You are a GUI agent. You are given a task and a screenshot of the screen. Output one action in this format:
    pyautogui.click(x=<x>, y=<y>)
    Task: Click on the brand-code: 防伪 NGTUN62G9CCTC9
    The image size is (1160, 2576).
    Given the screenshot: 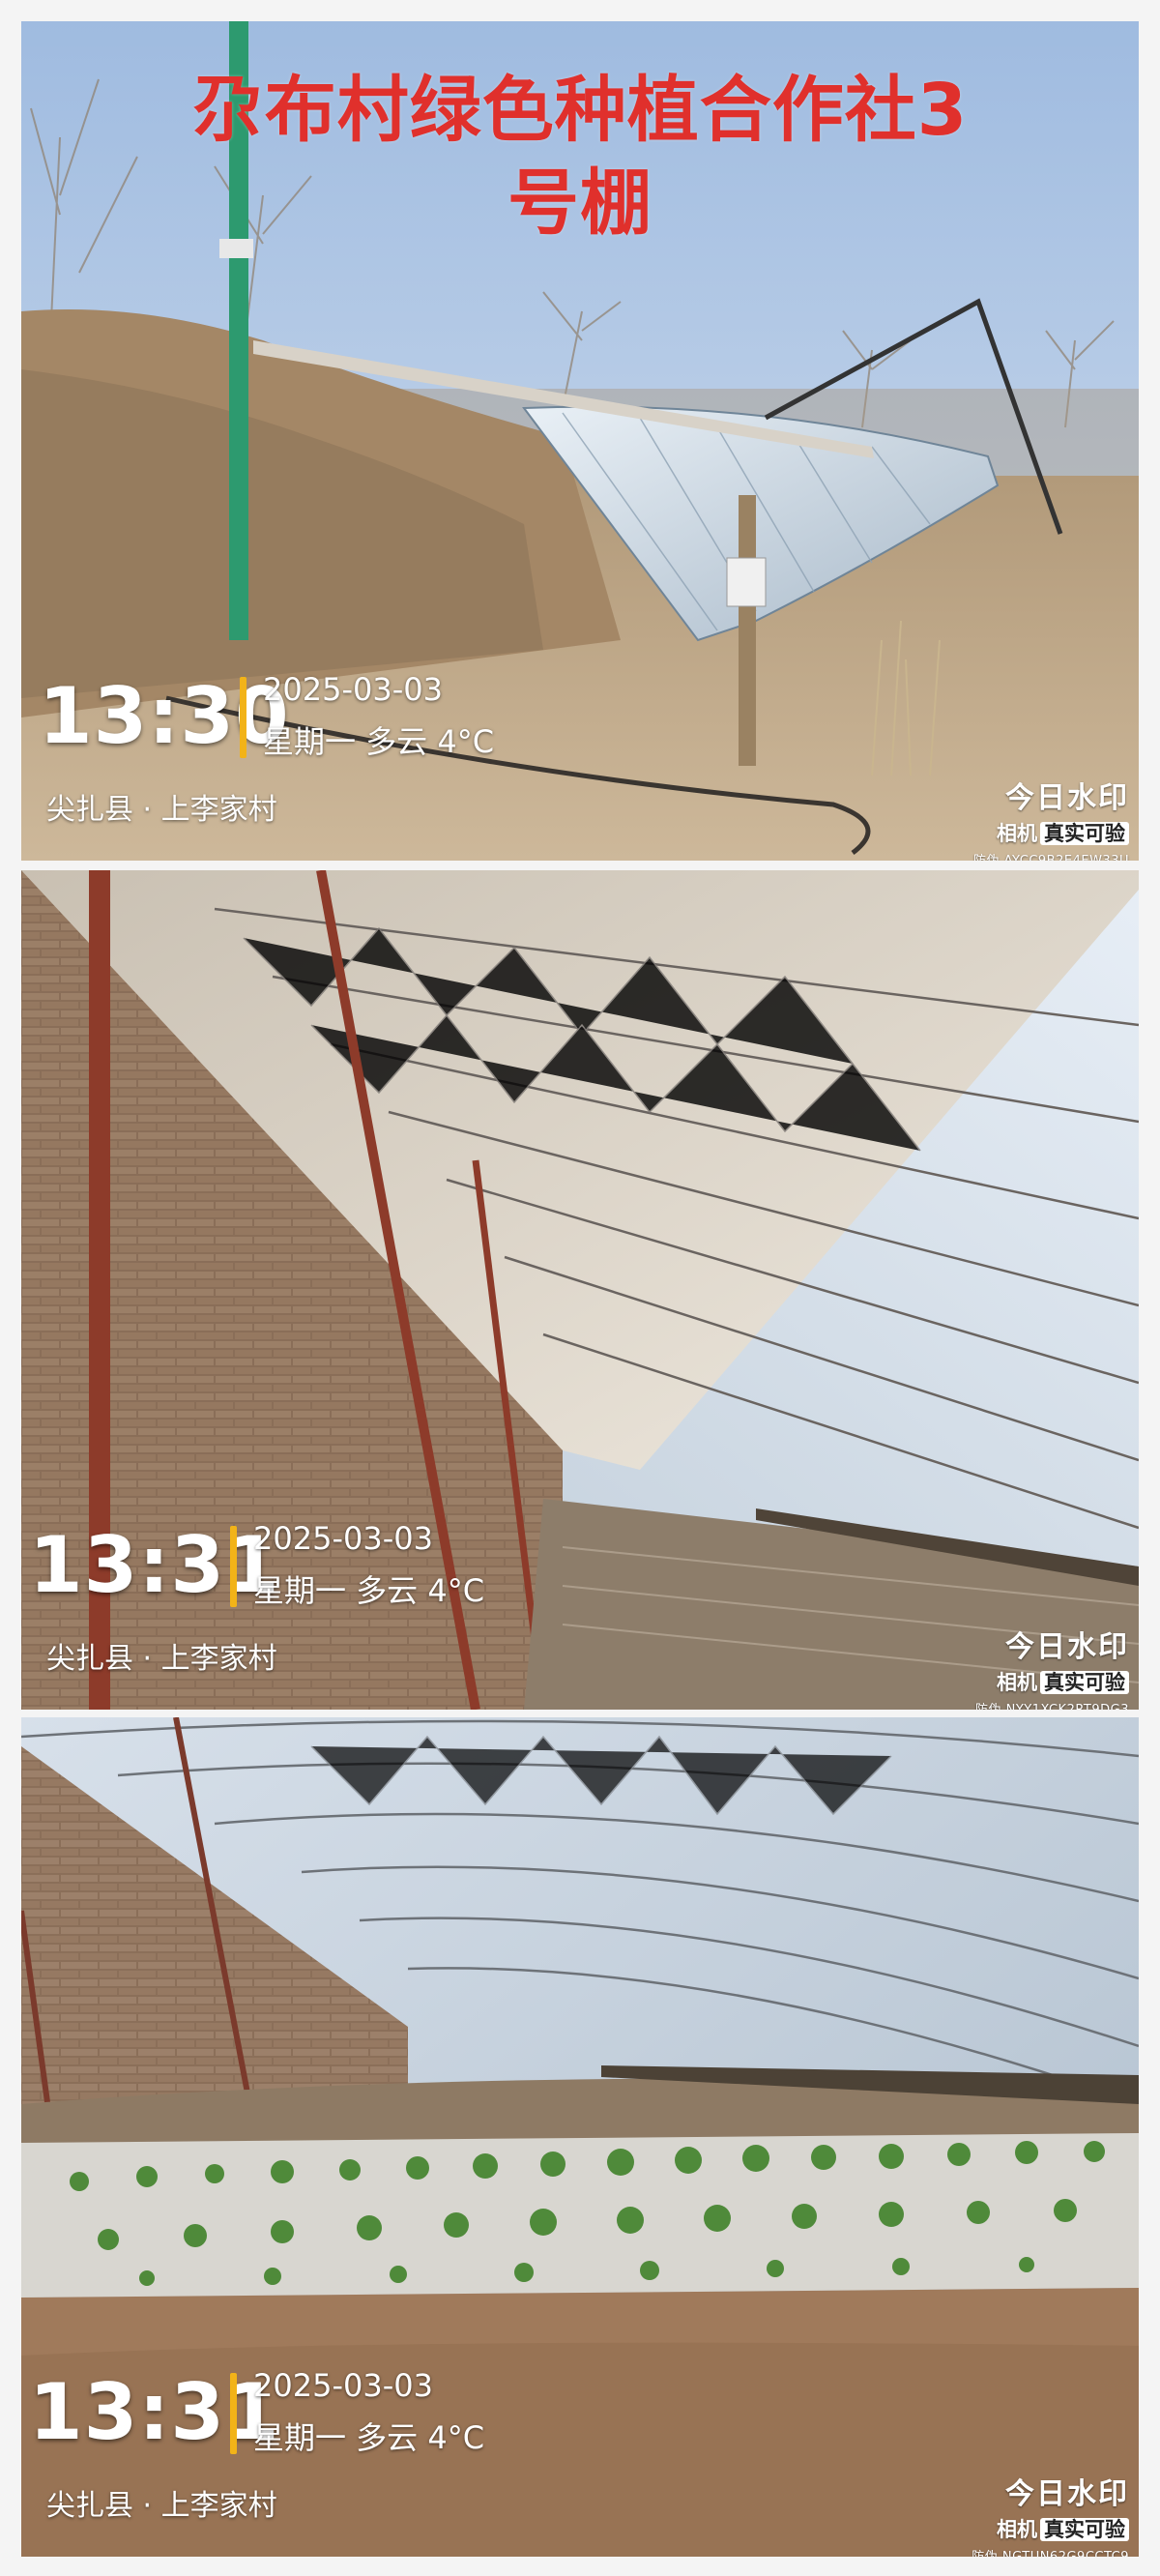 What is the action you would take?
    pyautogui.click(x=1051, y=2551)
    